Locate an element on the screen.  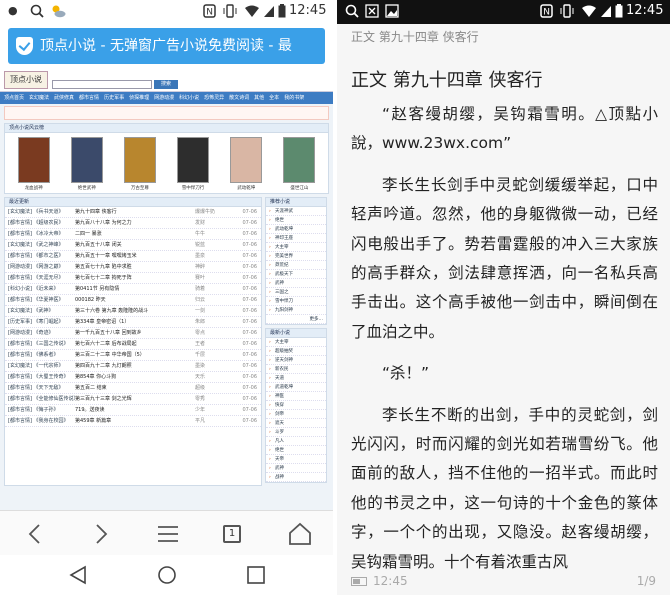
featured-book: 武动乾坤 is located at coordinates (246, 164).